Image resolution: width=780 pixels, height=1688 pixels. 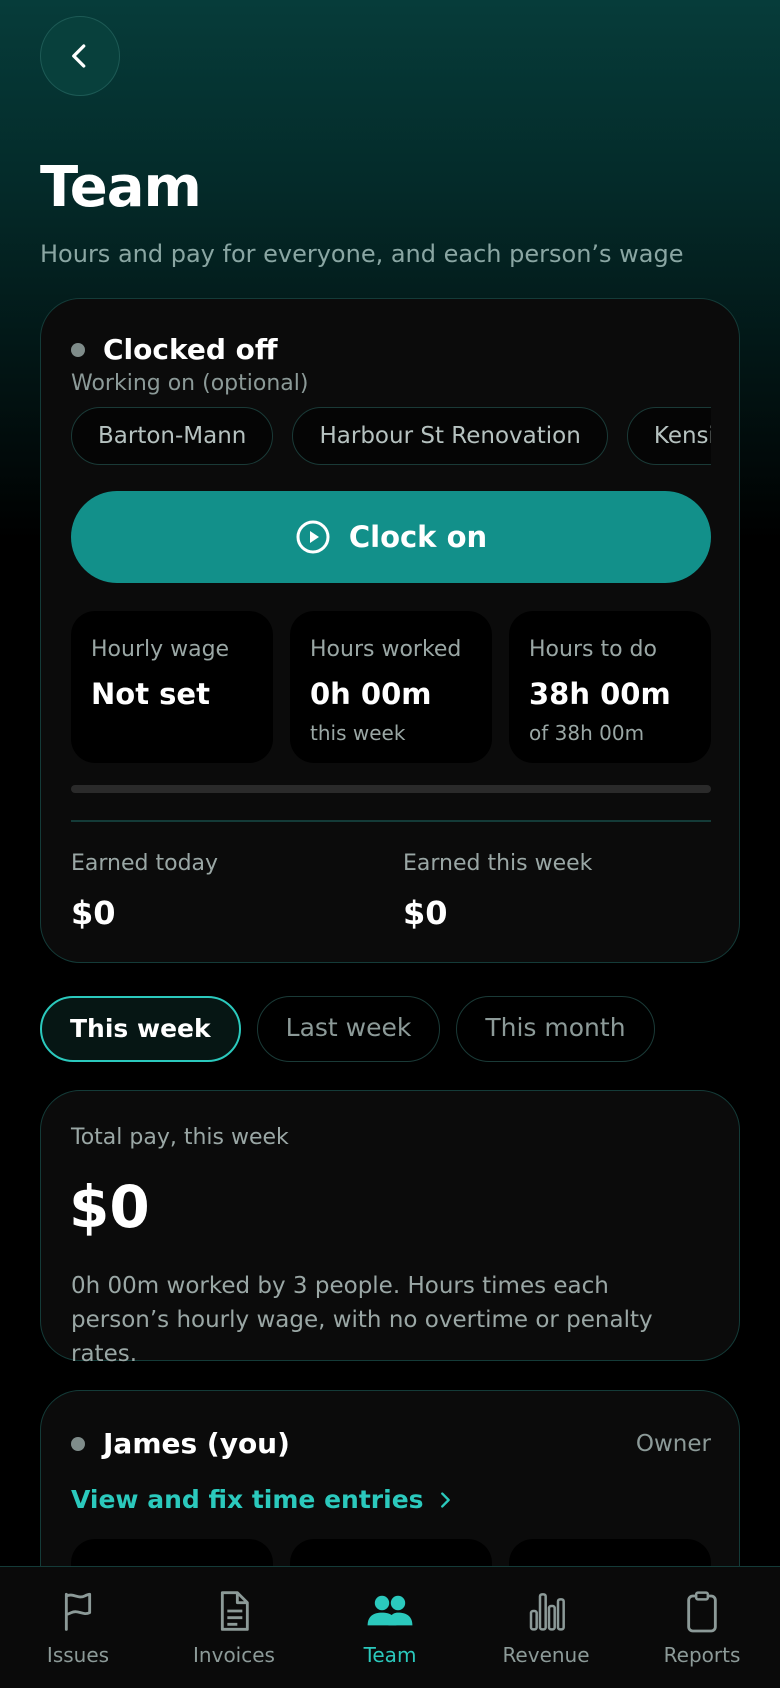 I want to click on stat-hourly-wage: Hourly wage Not set, so click(x=172, y=687).